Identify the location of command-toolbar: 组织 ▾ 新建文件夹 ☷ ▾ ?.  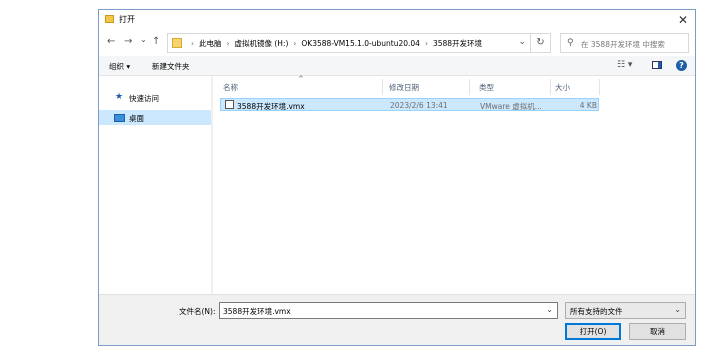
(397, 66).